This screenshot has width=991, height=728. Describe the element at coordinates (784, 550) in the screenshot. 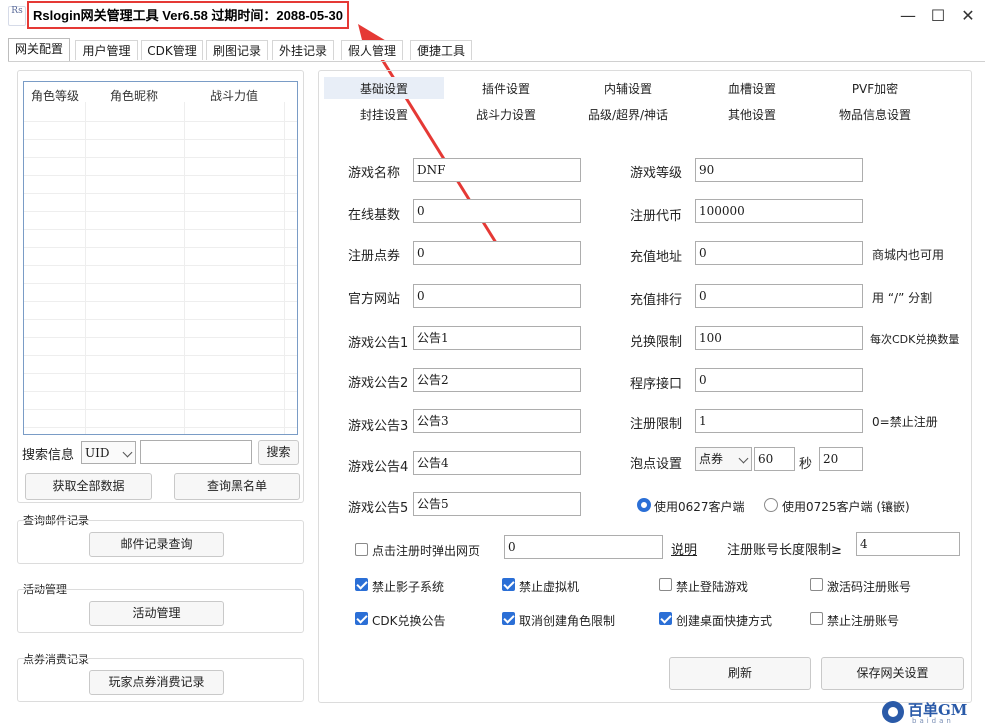

I see `account-length-label: 注册账号长度限制≥` at that location.